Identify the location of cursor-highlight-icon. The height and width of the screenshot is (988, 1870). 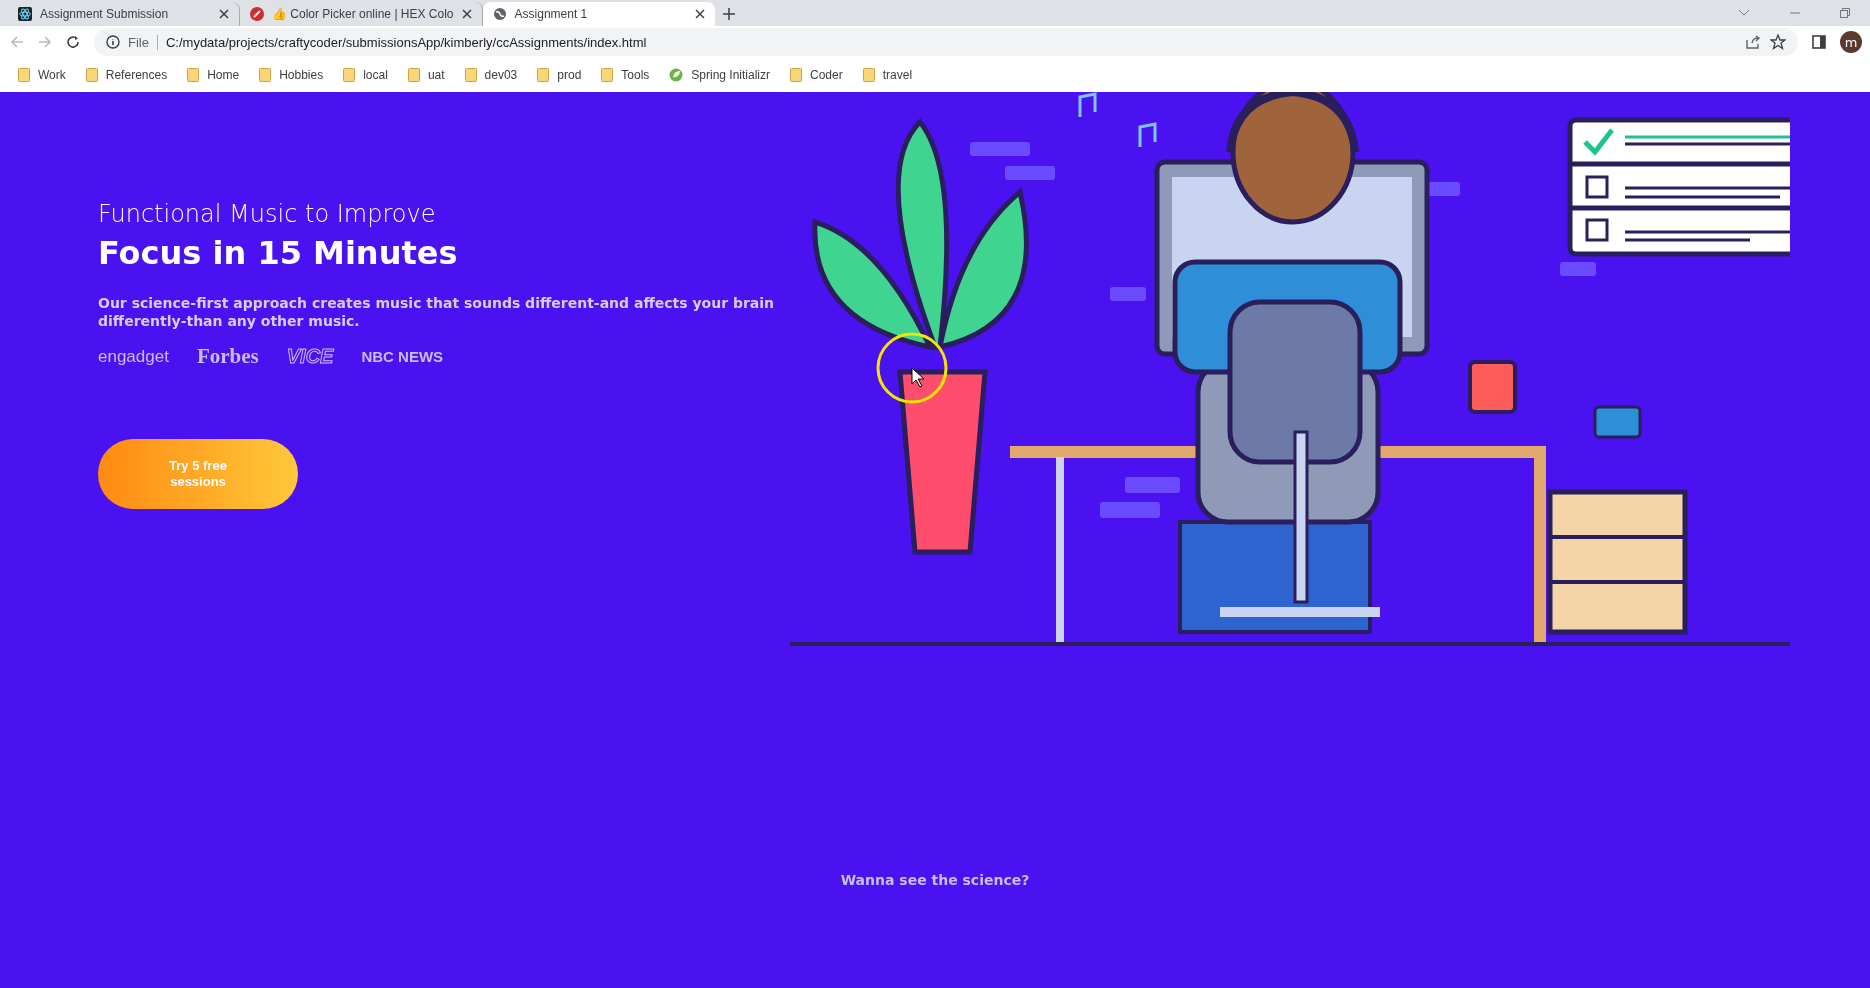
(912, 368).